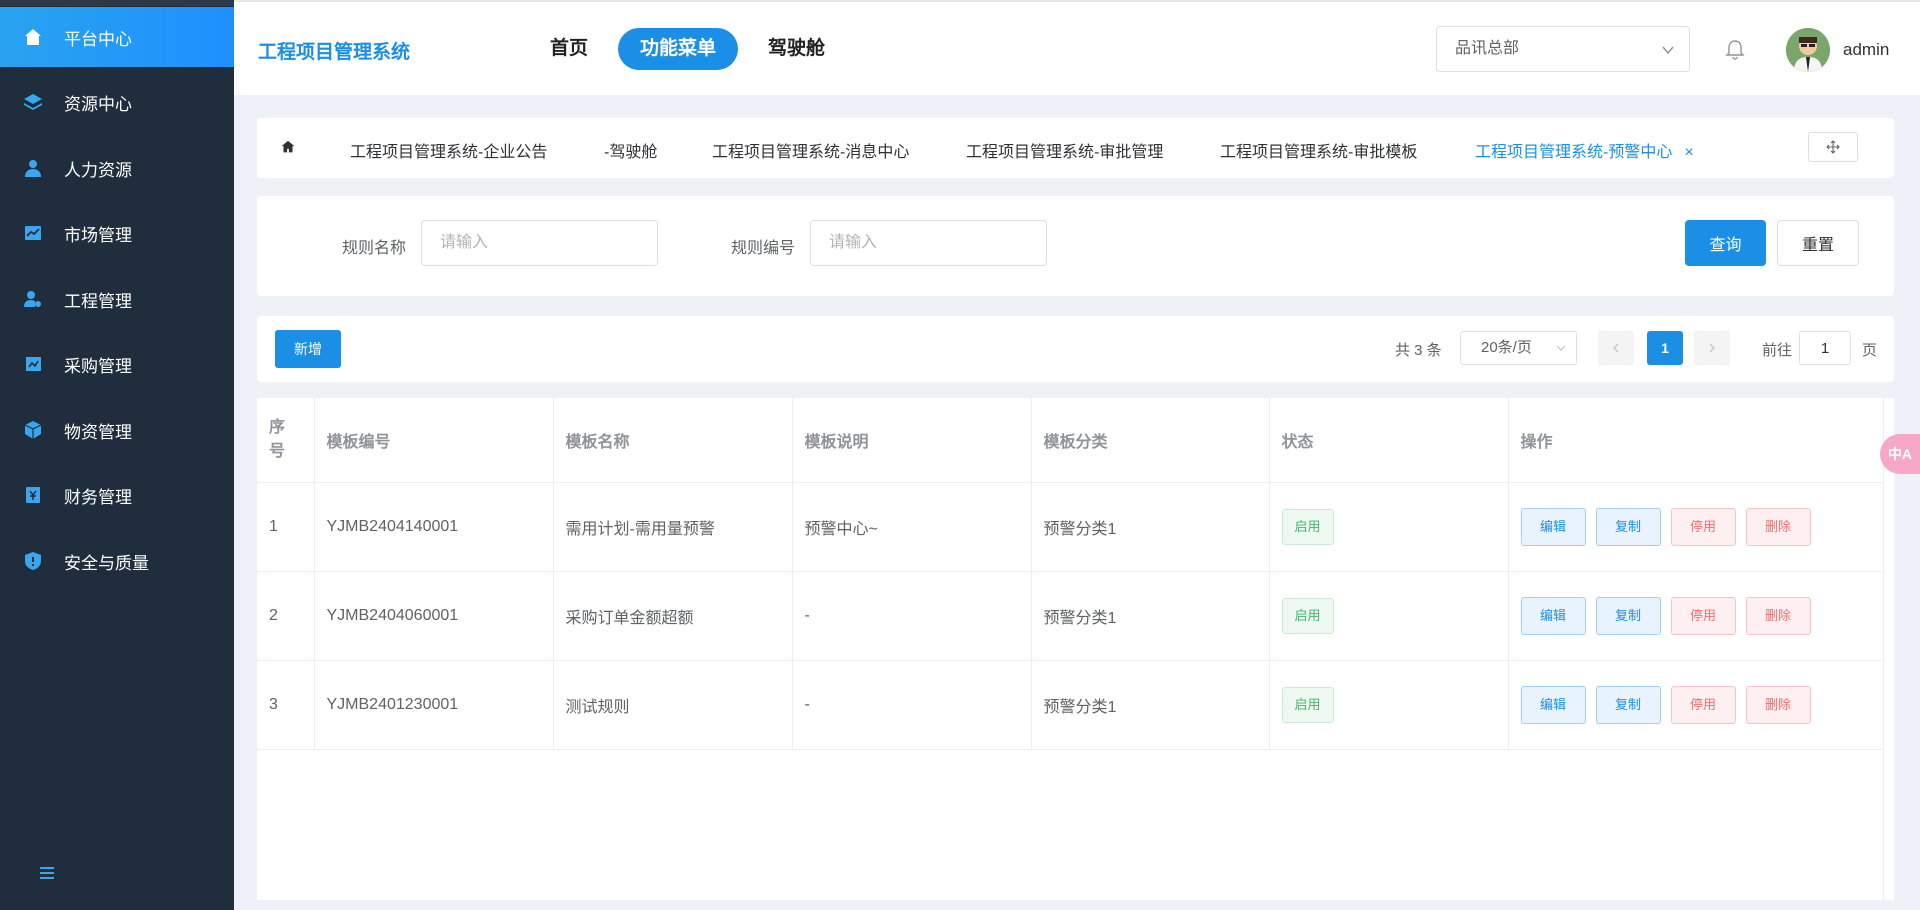 The height and width of the screenshot is (910, 1920). Describe the element at coordinates (810, 150) in the screenshot. I see `tab-message-center: 工程项目管理系统-消息中心` at that location.